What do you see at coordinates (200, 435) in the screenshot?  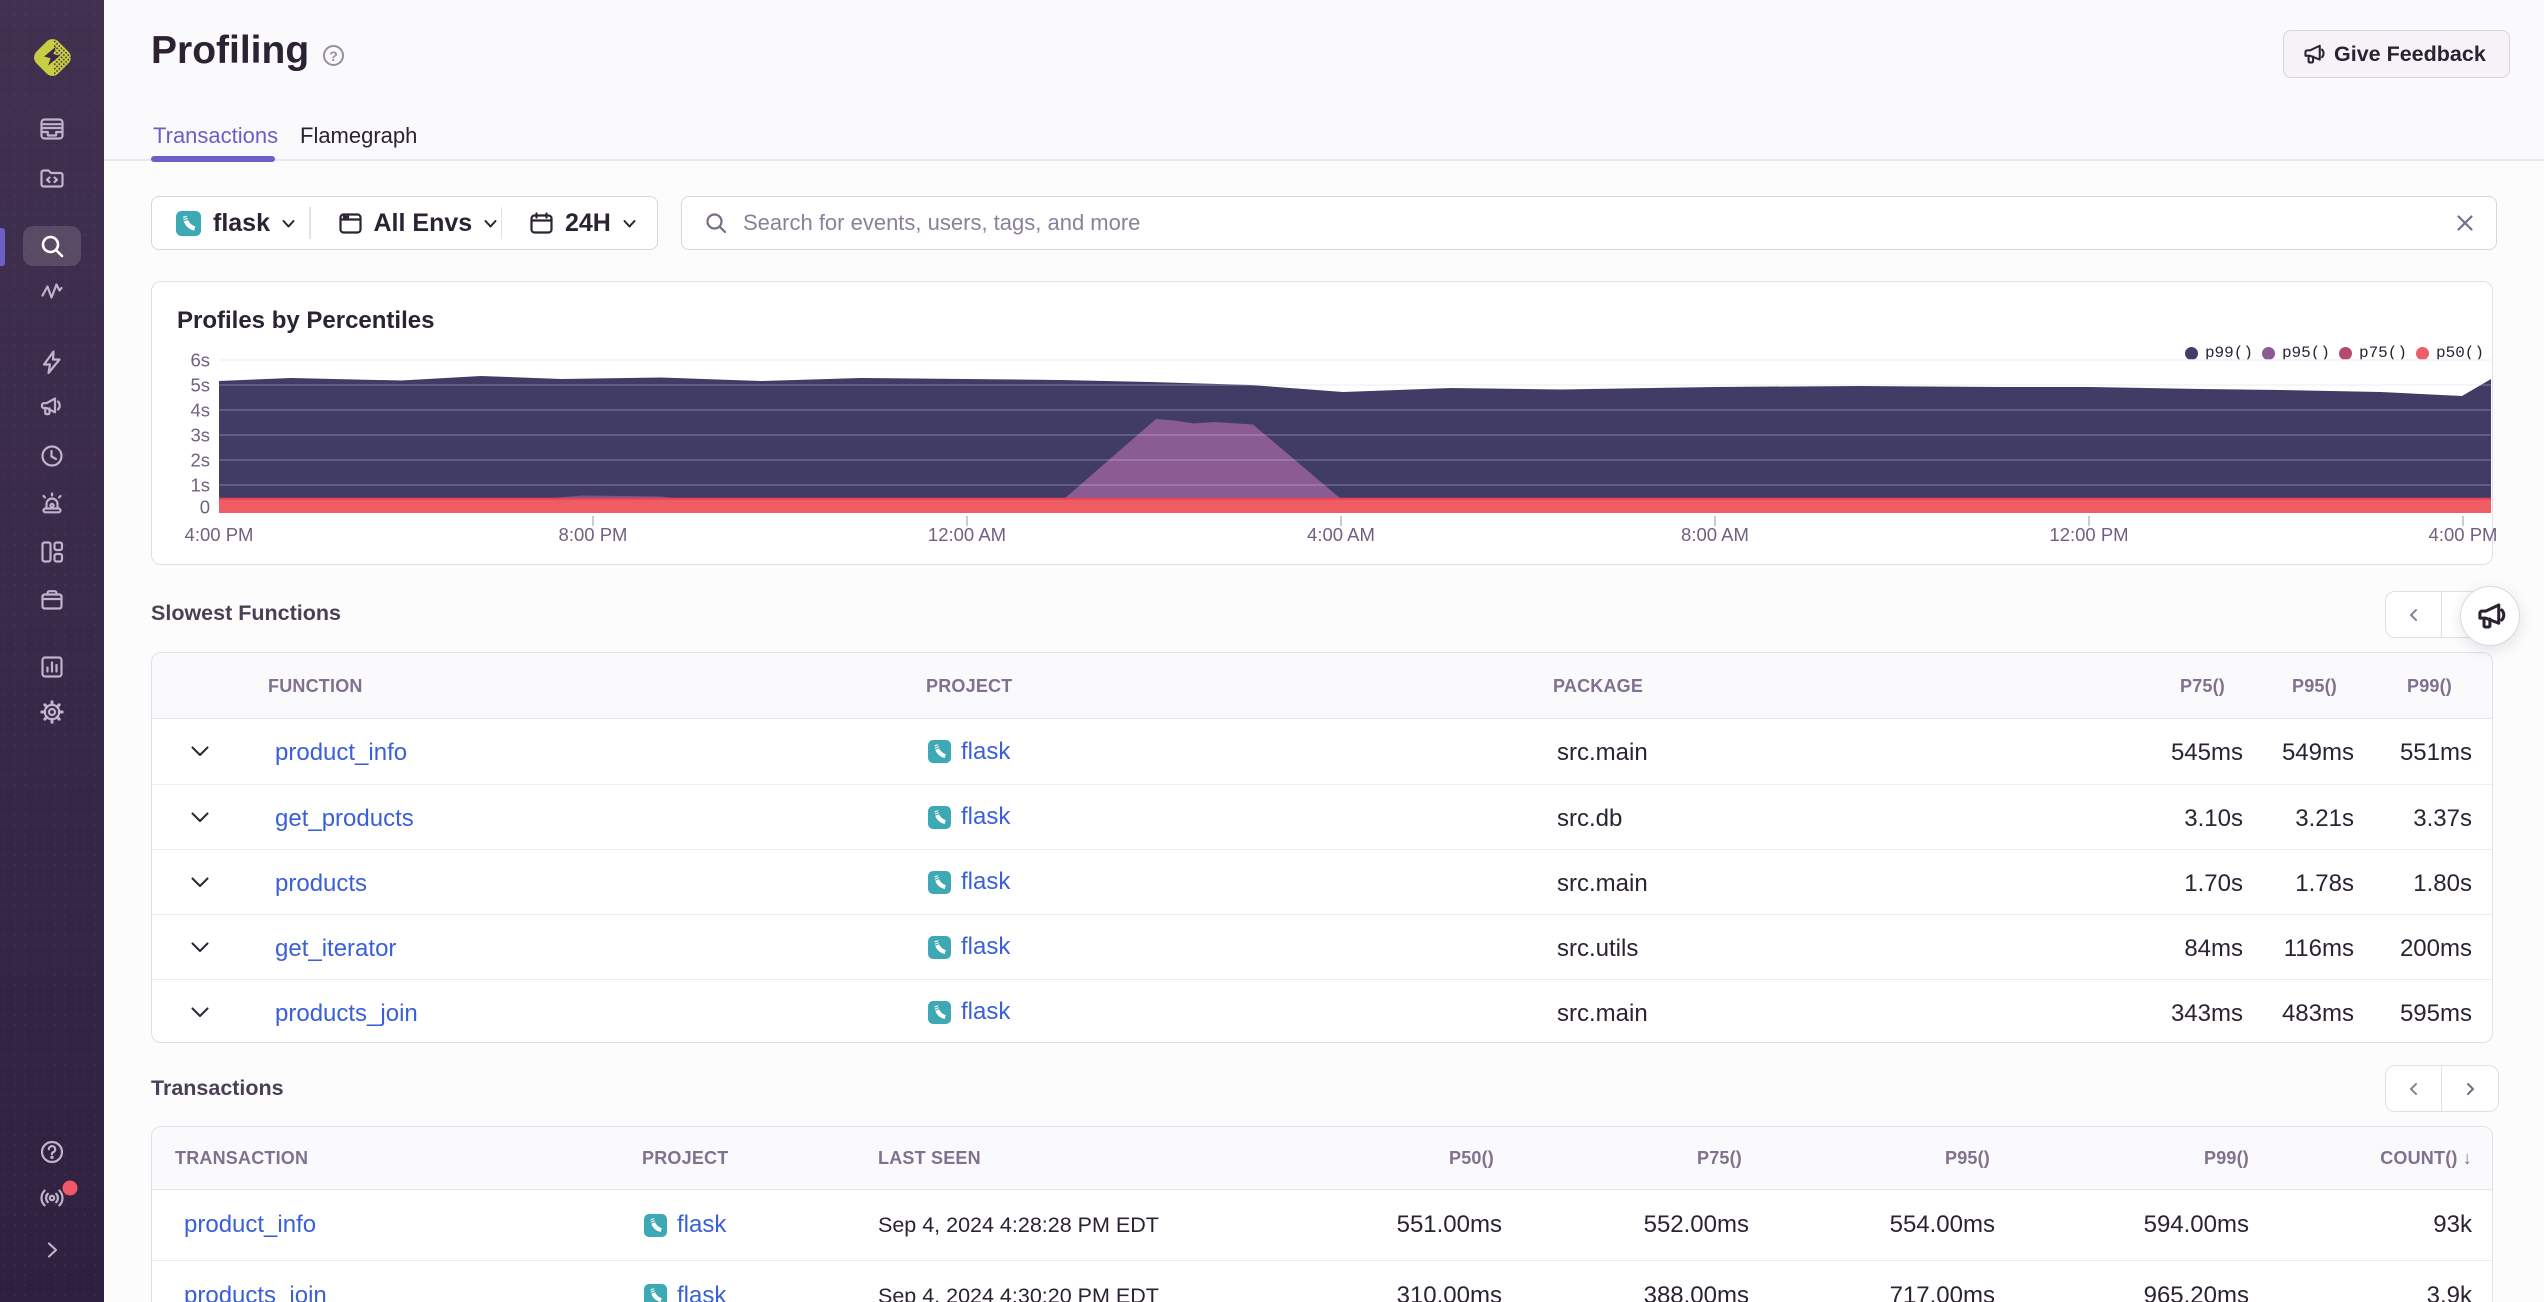 I see `svg-text: 3s` at bounding box center [200, 435].